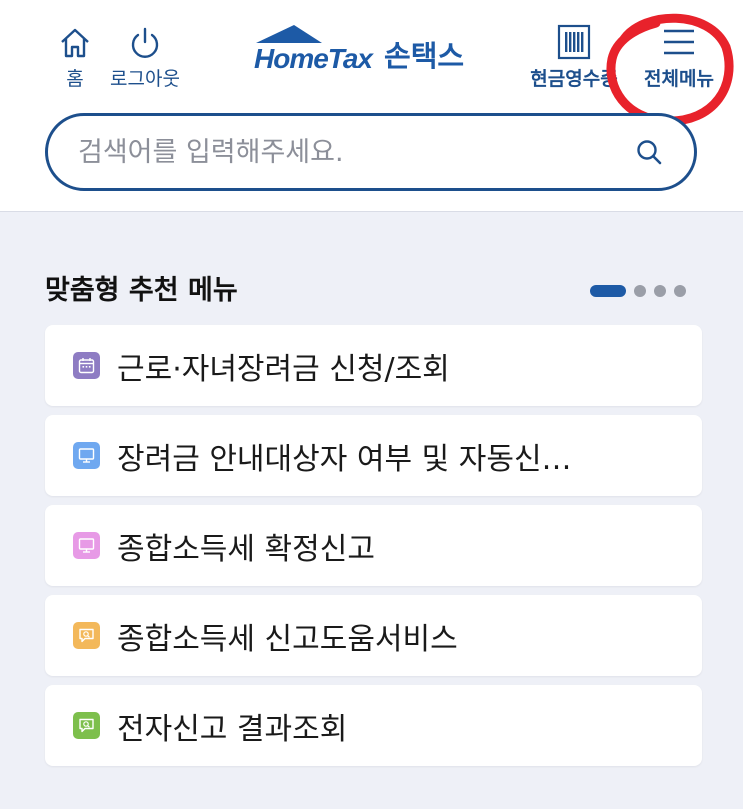 Image resolution: width=743 pixels, height=809 pixels. I want to click on hamburger-menu-icon, so click(679, 42).